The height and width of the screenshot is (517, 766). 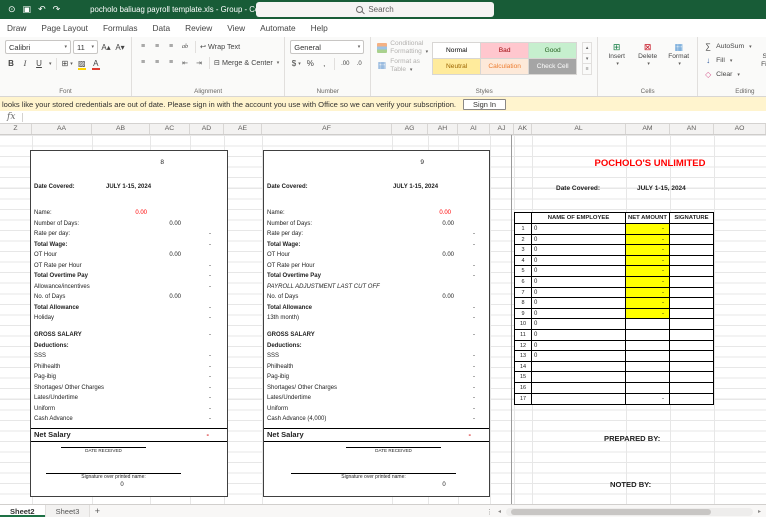 What do you see at coordinates (678, 53) in the screenshot?
I see `format-cells-button: ▦ Format ▾` at bounding box center [678, 53].